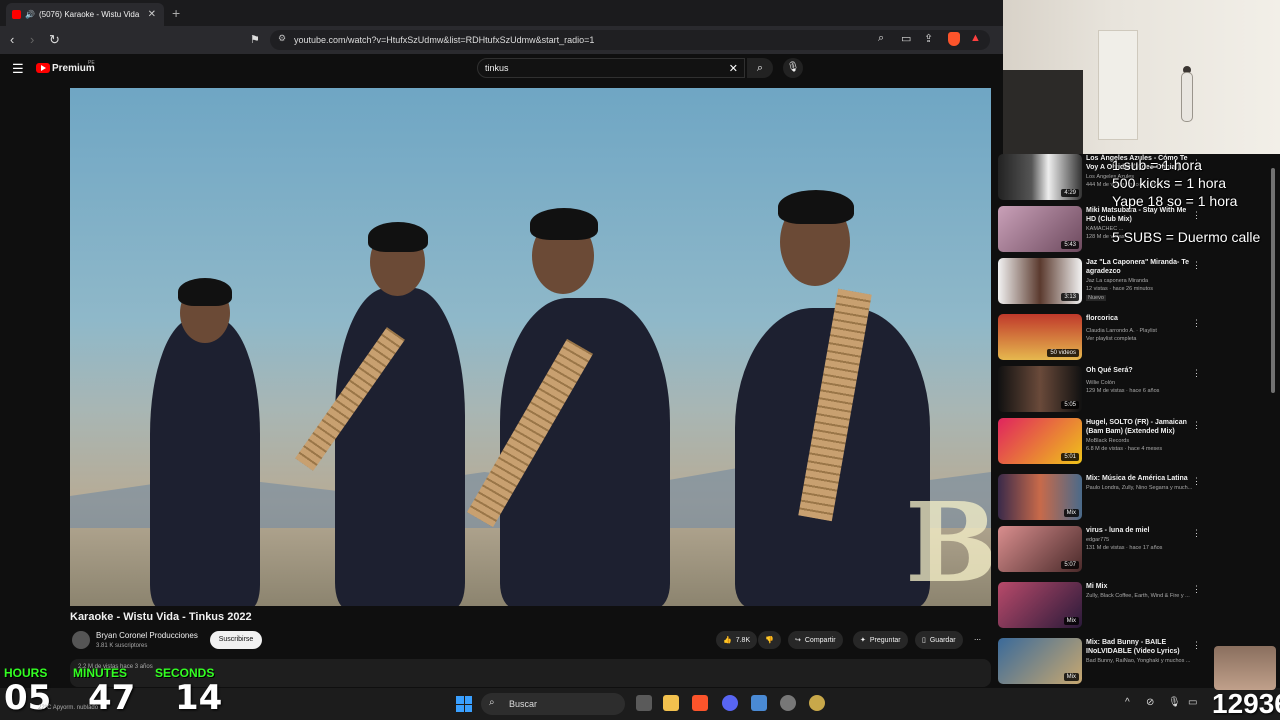 The image size is (1280, 720). I want to click on microphone-tray-icon: 🎙, so click(1174, 702).